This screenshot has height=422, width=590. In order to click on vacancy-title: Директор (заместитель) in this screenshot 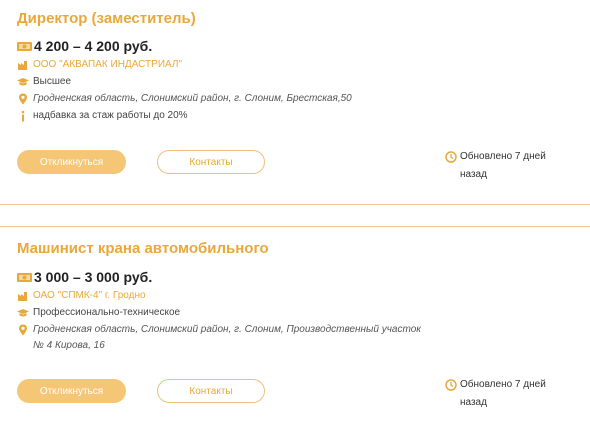, I will do `click(106, 18)`.